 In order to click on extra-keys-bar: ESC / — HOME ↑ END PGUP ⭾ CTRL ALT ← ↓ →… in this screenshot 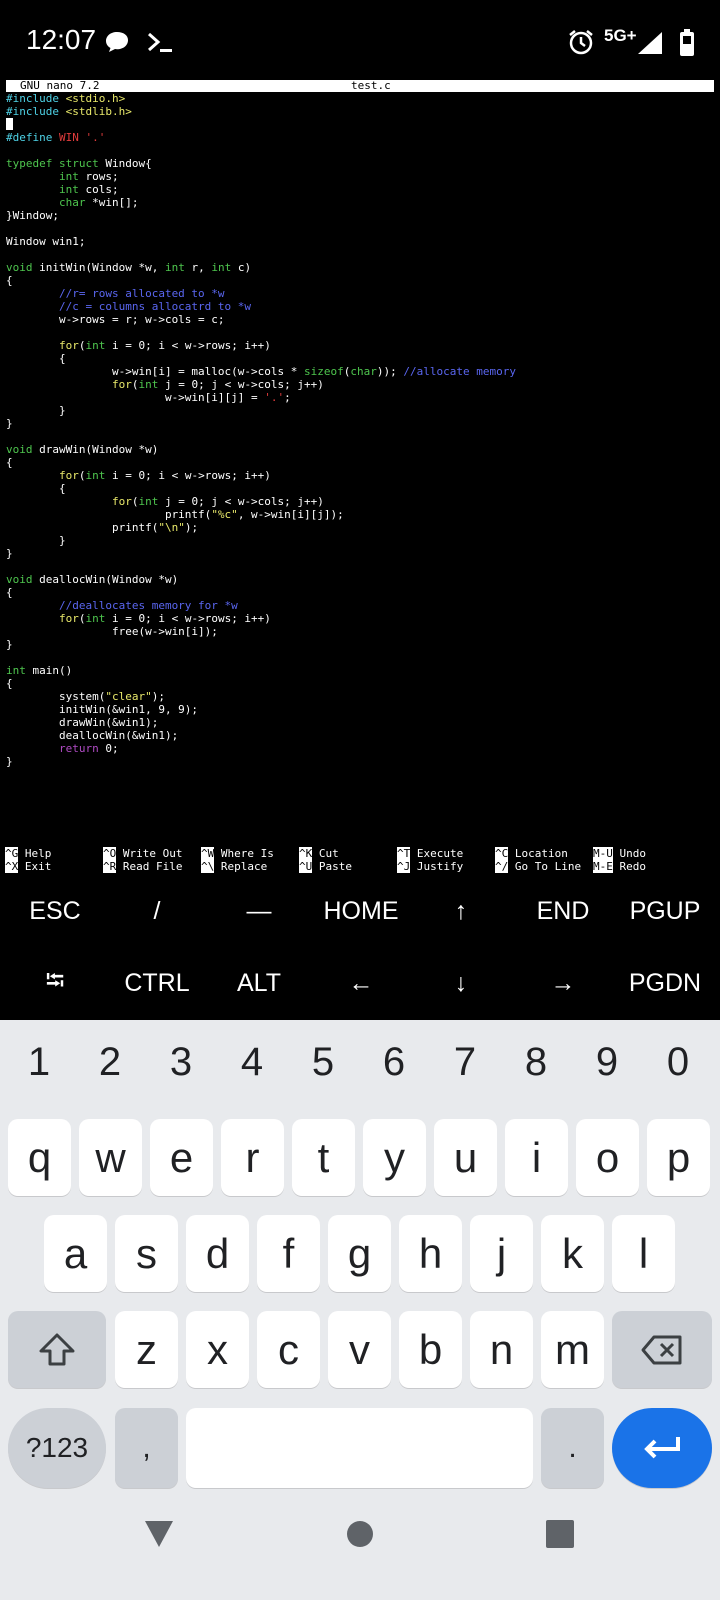, I will do `click(360, 947)`.